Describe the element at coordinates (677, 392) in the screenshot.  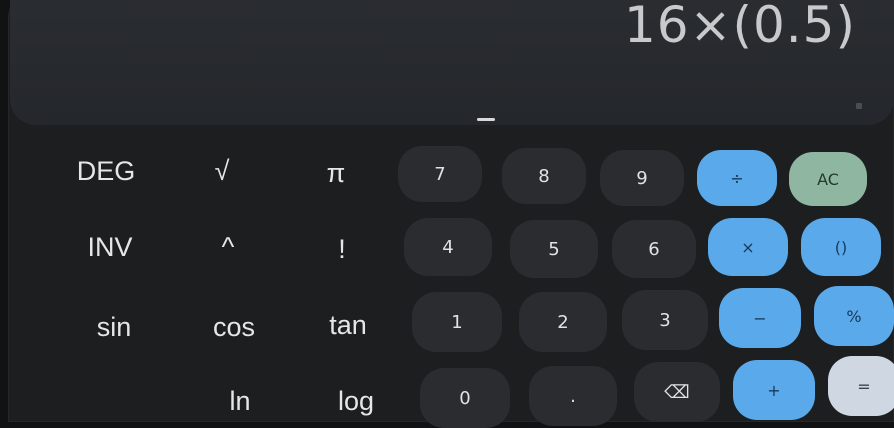
I see `backspace-button: ⌫` at that location.